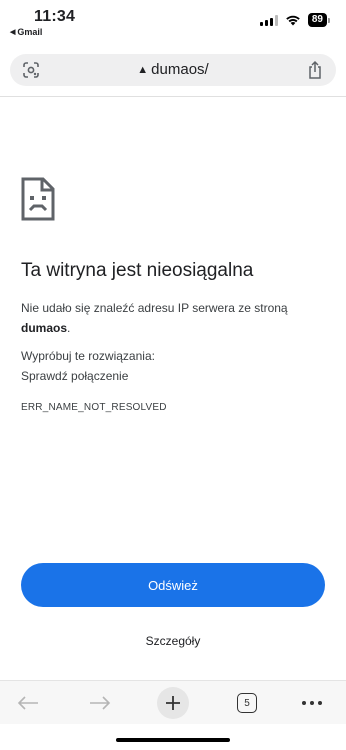 Image resolution: width=346 pixels, height=750 pixels. I want to click on tab-switcher-icon: 5, so click(247, 703).